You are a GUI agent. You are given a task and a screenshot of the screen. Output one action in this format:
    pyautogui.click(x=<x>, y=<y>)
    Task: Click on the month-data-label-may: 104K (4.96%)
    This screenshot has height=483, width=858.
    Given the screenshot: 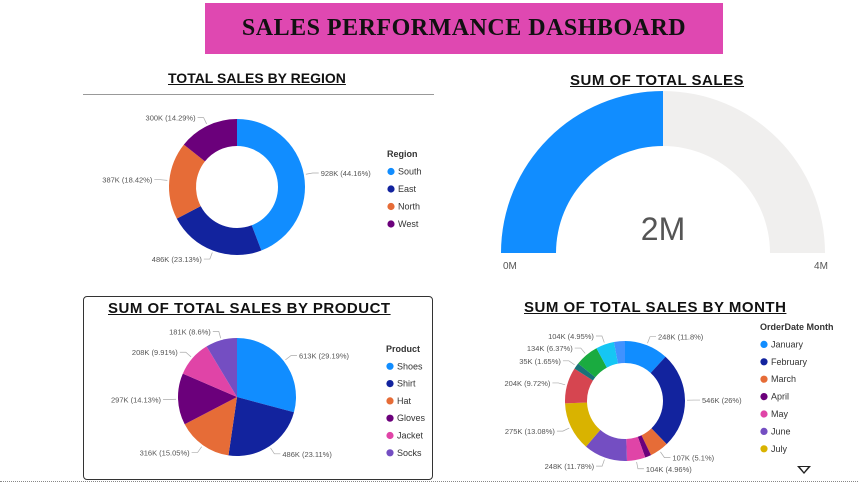 What is the action you would take?
    pyautogui.click(x=669, y=469)
    